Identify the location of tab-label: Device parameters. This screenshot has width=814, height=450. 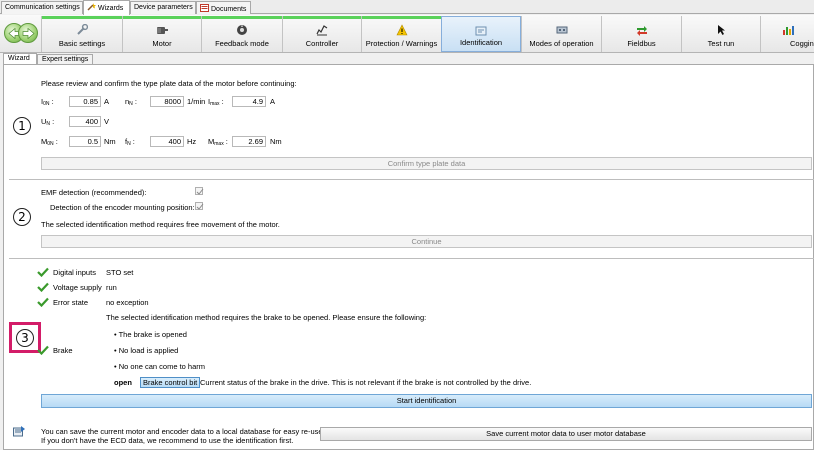
(163, 7).